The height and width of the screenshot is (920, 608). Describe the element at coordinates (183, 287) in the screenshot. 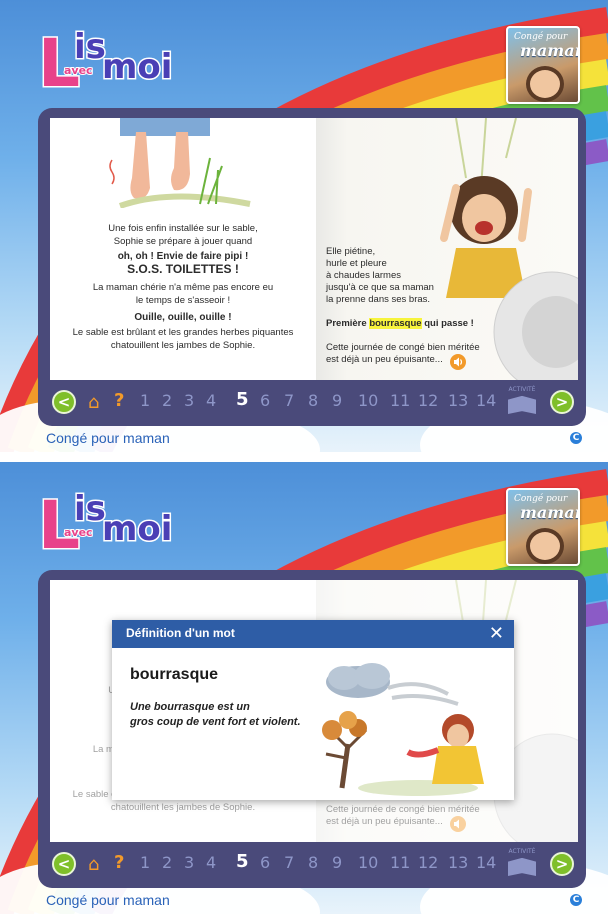

I see `story-line: La maman chérie n'a même pas encore eu` at that location.